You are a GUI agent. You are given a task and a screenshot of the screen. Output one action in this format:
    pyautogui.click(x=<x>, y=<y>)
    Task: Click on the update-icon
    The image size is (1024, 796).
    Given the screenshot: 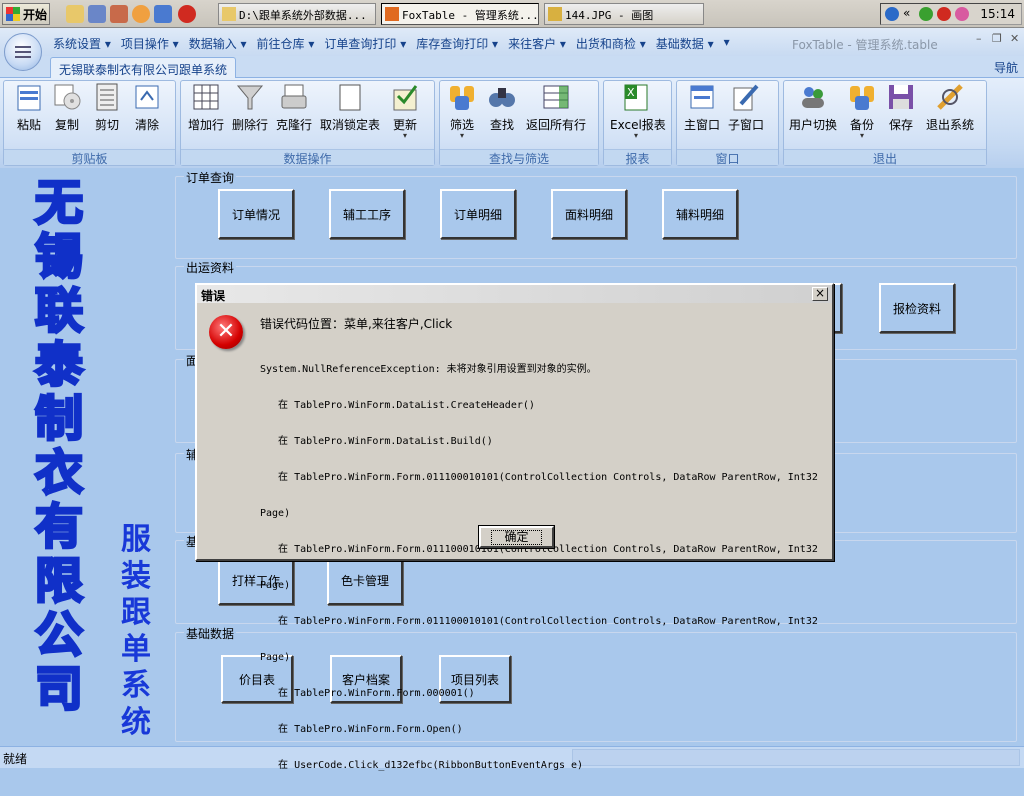 What is the action you would take?
    pyautogui.click(x=405, y=97)
    